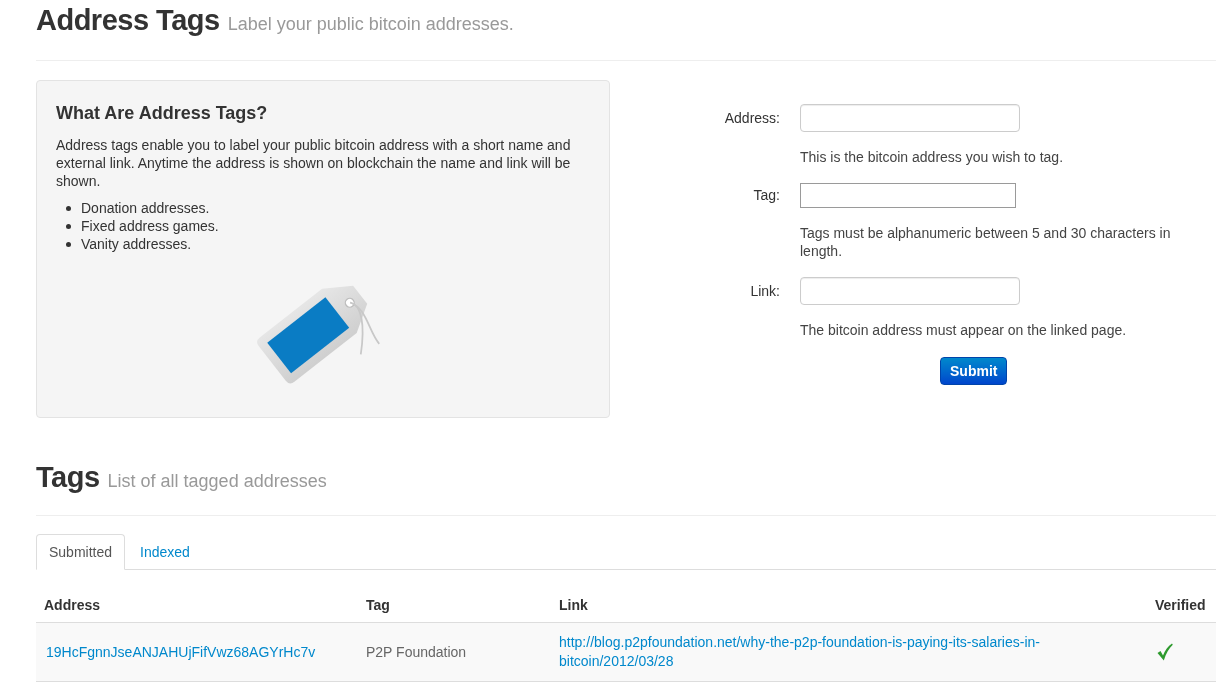 The width and height of the screenshot is (1225, 685). I want to click on section-title: Tags, so click(68, 477).